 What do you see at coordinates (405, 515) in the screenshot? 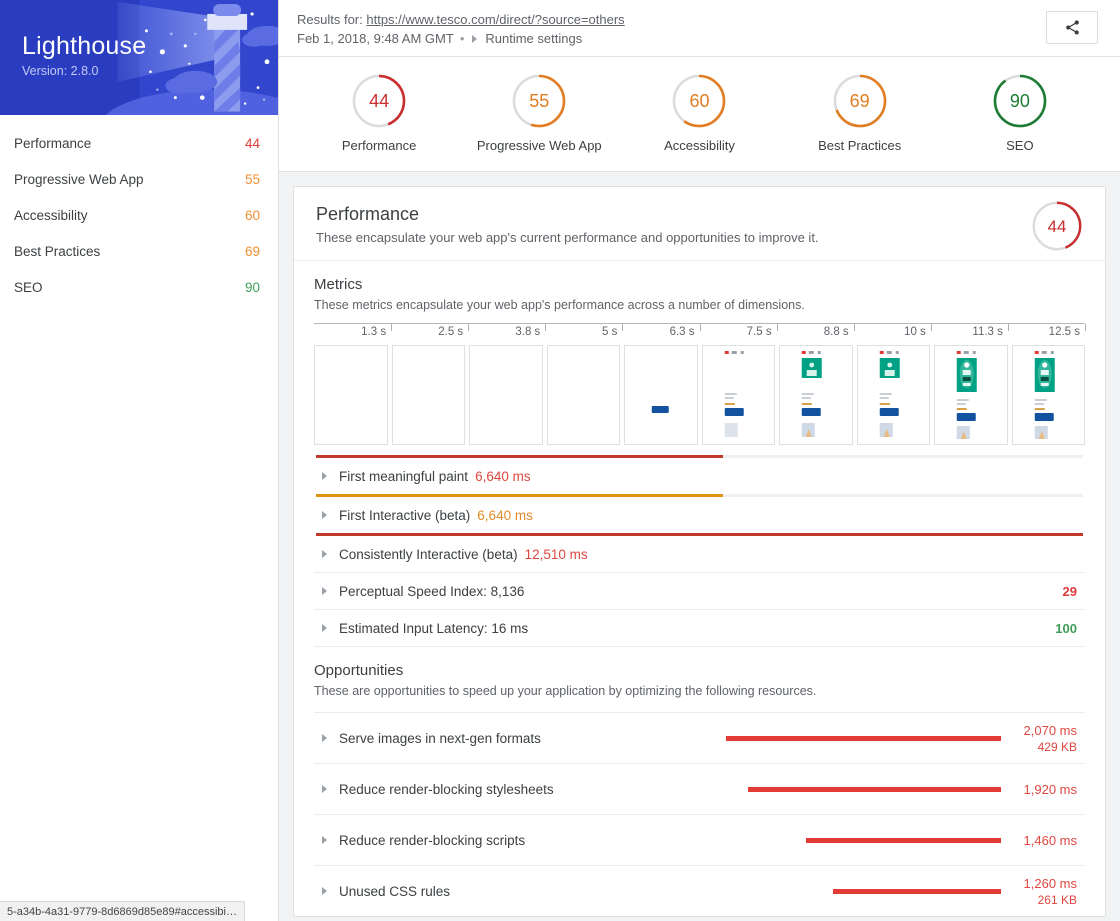
I see `metric-name: First Interactive (beta)` at bounding box center [405, 515].